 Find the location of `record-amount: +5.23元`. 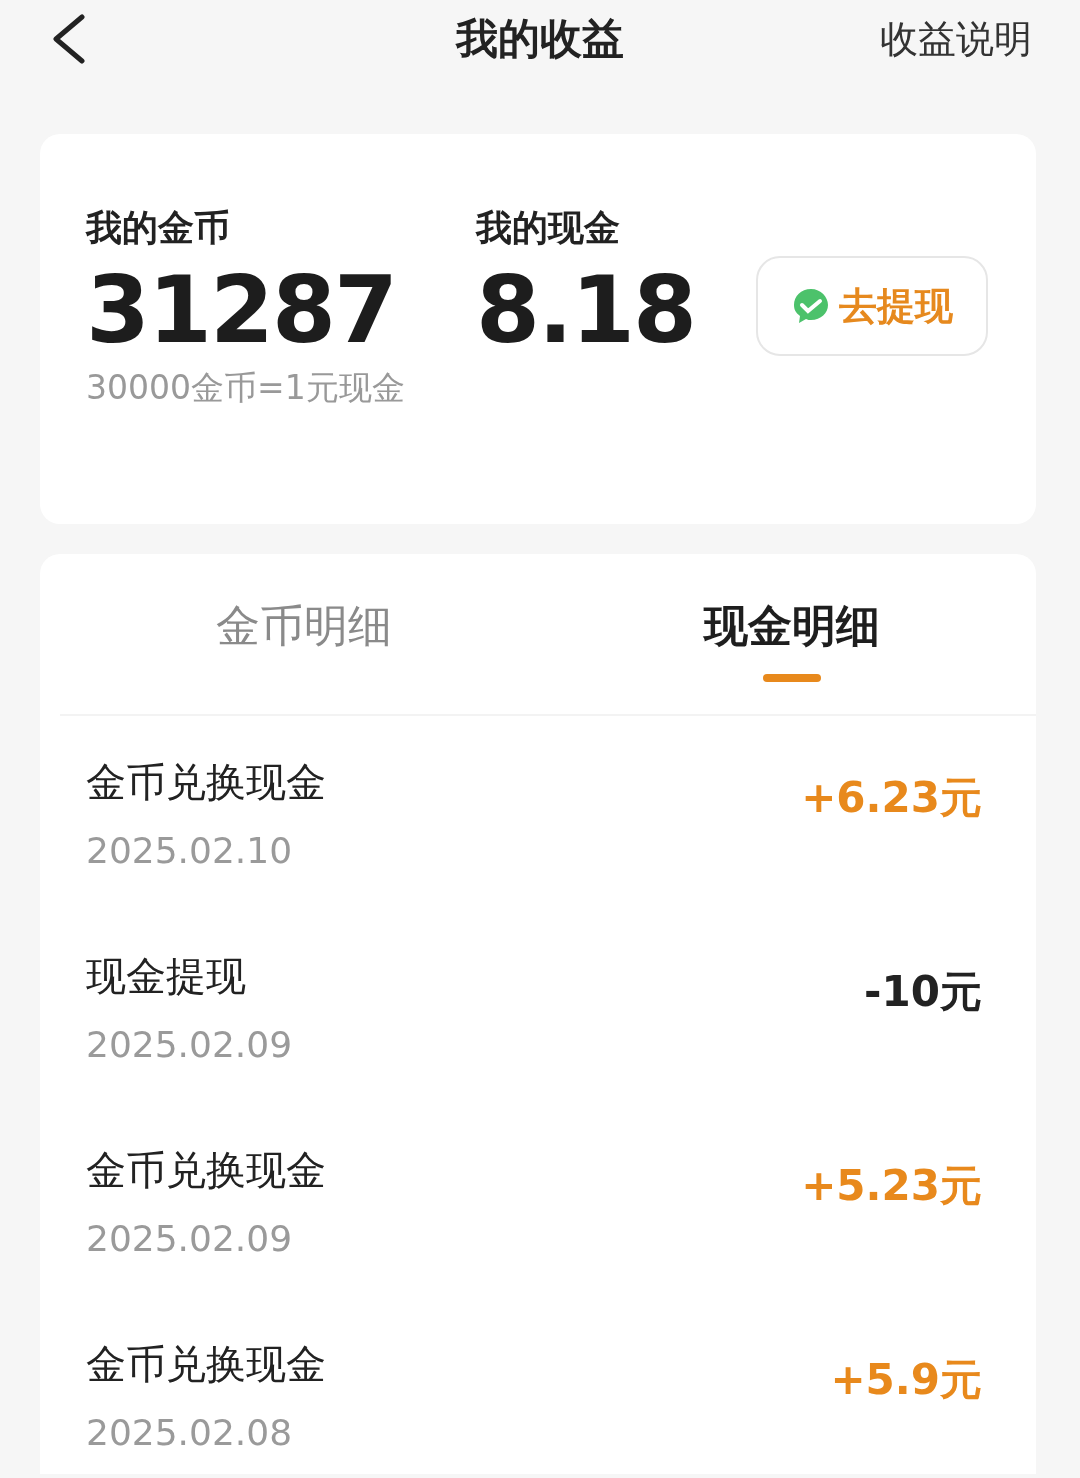

record-amount: +5.23元 is located at coordinates (891, 1186).